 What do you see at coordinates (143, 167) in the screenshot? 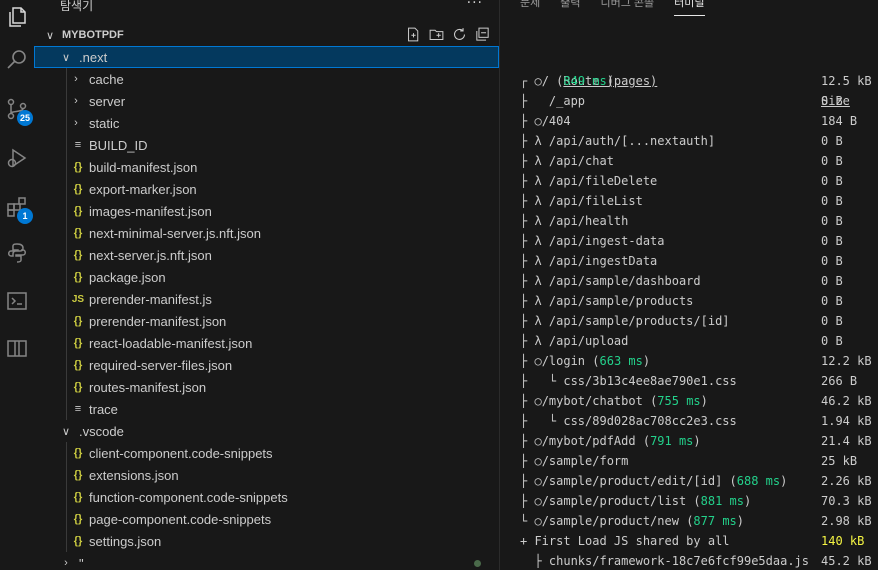
I see `tree-item-label: build-manifest.json` at bounding box center [143, 167].